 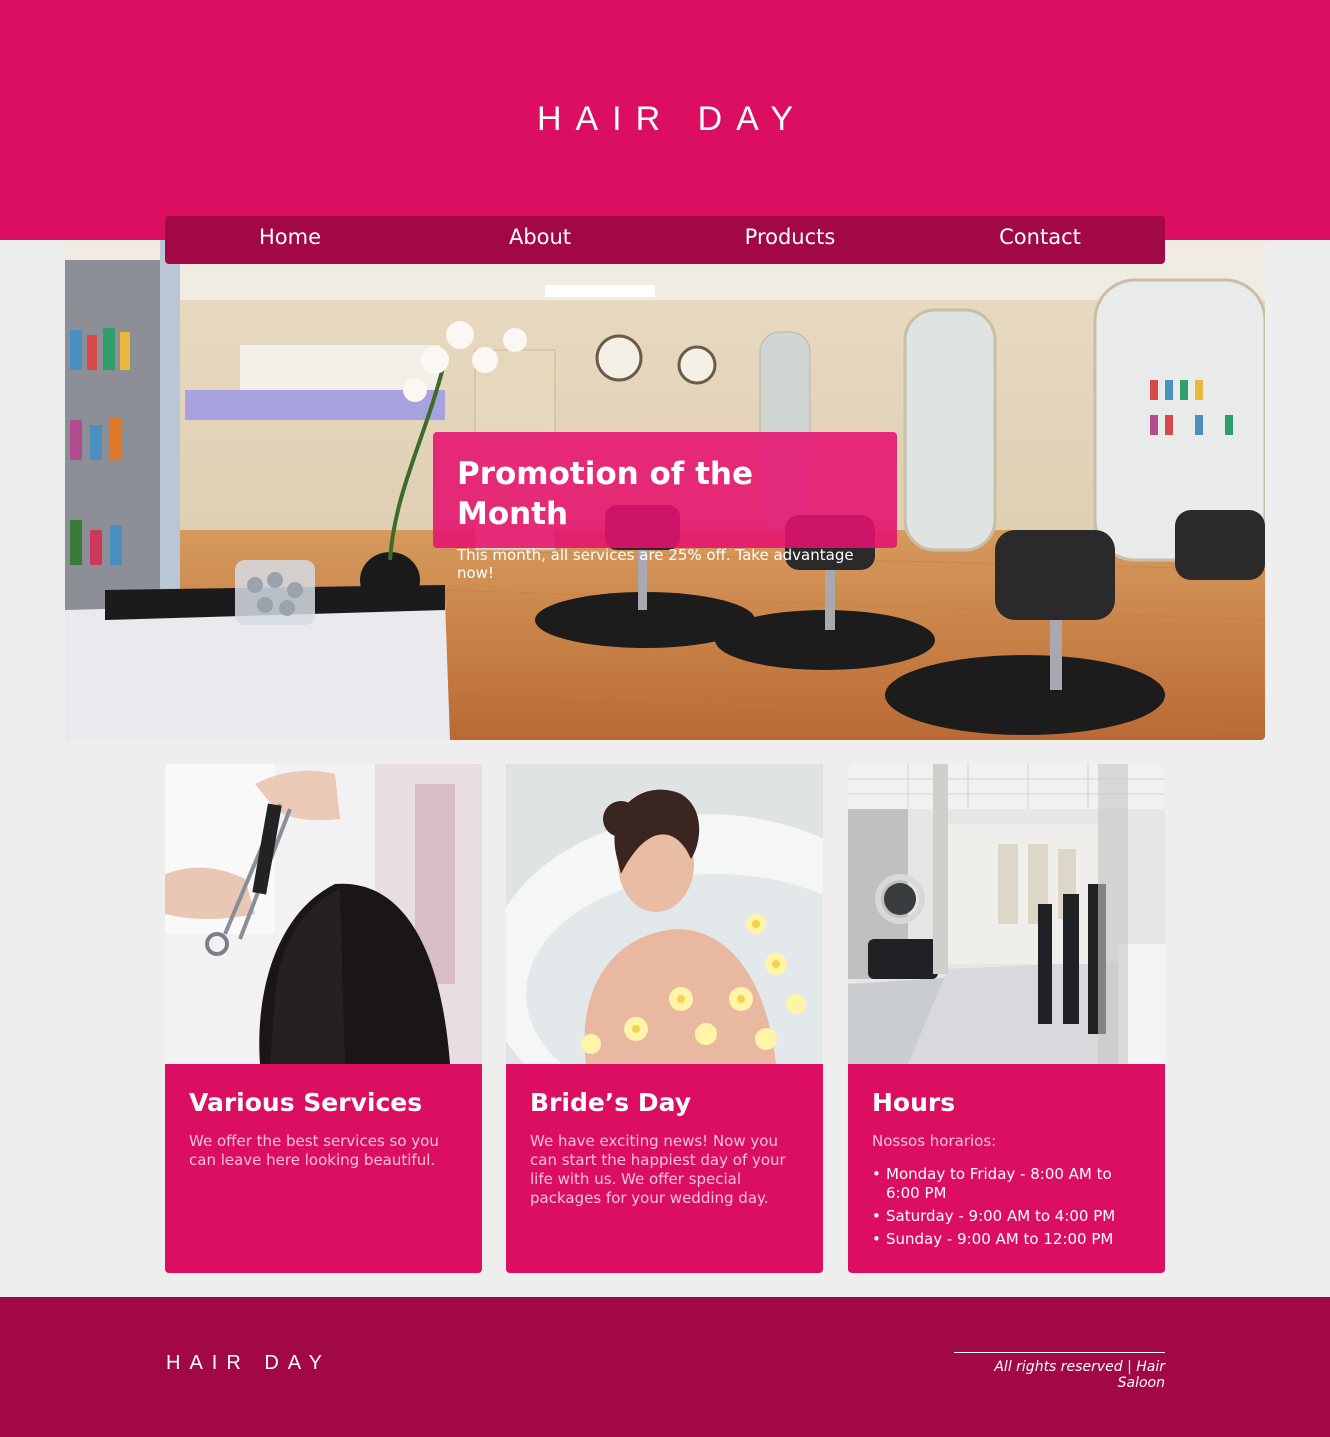 What do you see at coordinates (664, 949) in the screenshot?
I see `bride-bath-image` at bounding box center [664, 949].